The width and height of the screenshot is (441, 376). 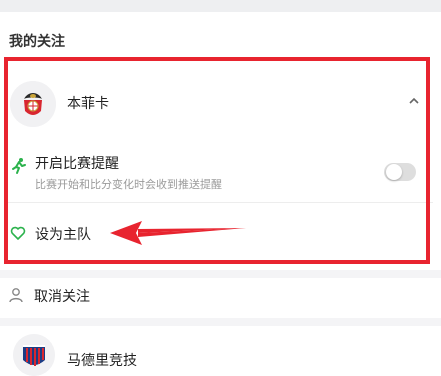 I want to click on reminder-description: 比赛开始和比分变化时会收到推送提醒, so click(x=128, y=185).